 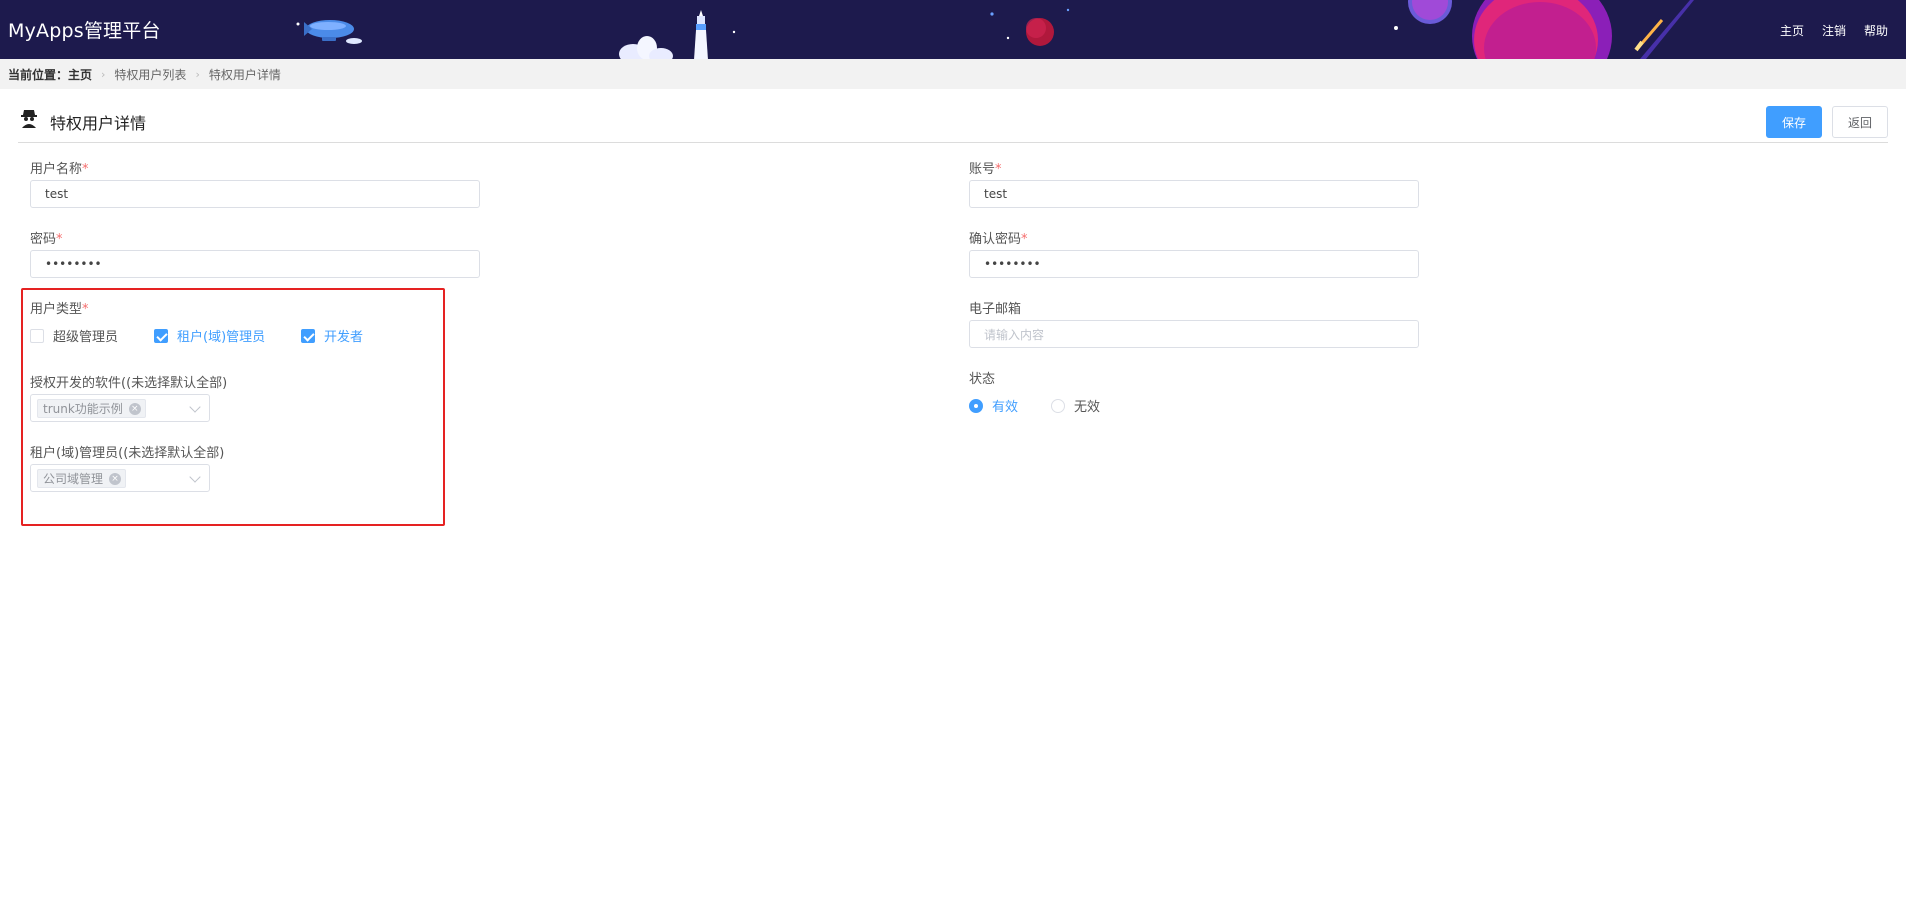 I want to click on password-label: 密码*, so click(x=46, y=239).